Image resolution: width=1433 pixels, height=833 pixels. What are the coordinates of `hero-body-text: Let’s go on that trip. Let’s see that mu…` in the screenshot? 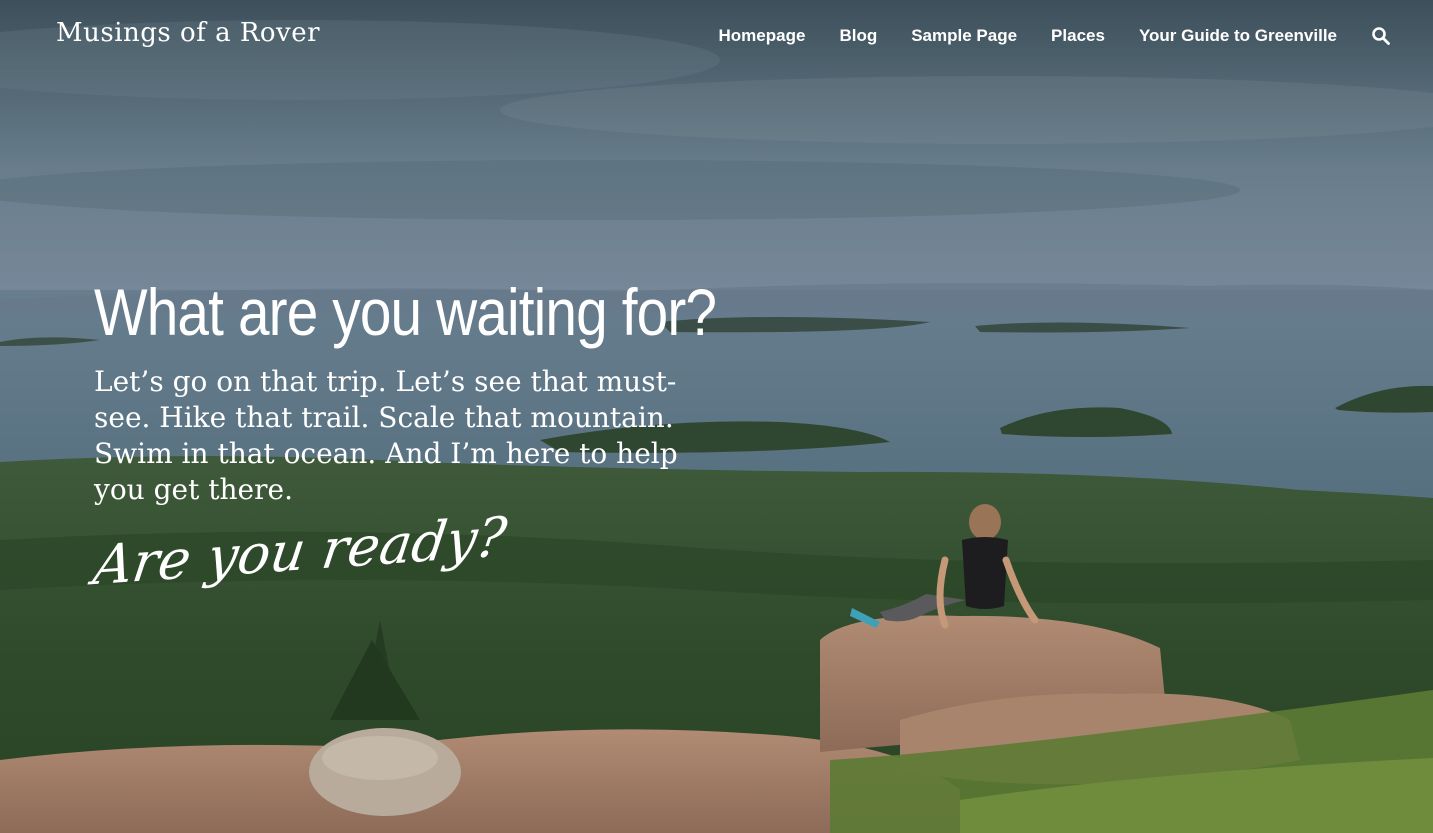 It's located at (386, 435).